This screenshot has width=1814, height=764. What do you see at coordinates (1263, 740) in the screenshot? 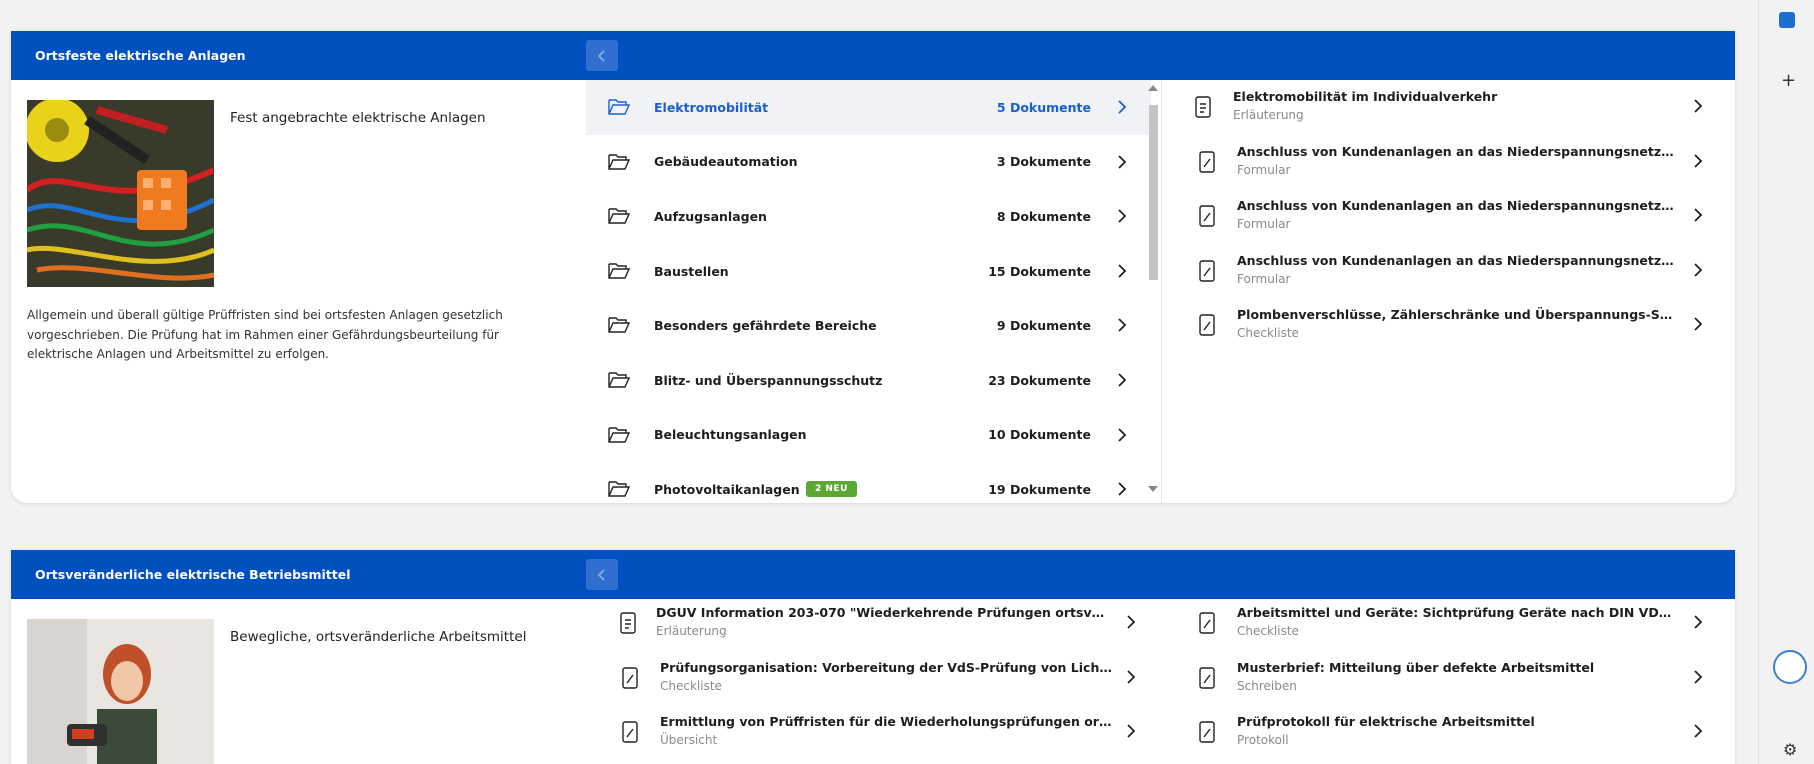
I see `document-type: Protokoll` at bounding box center [1263, 740].